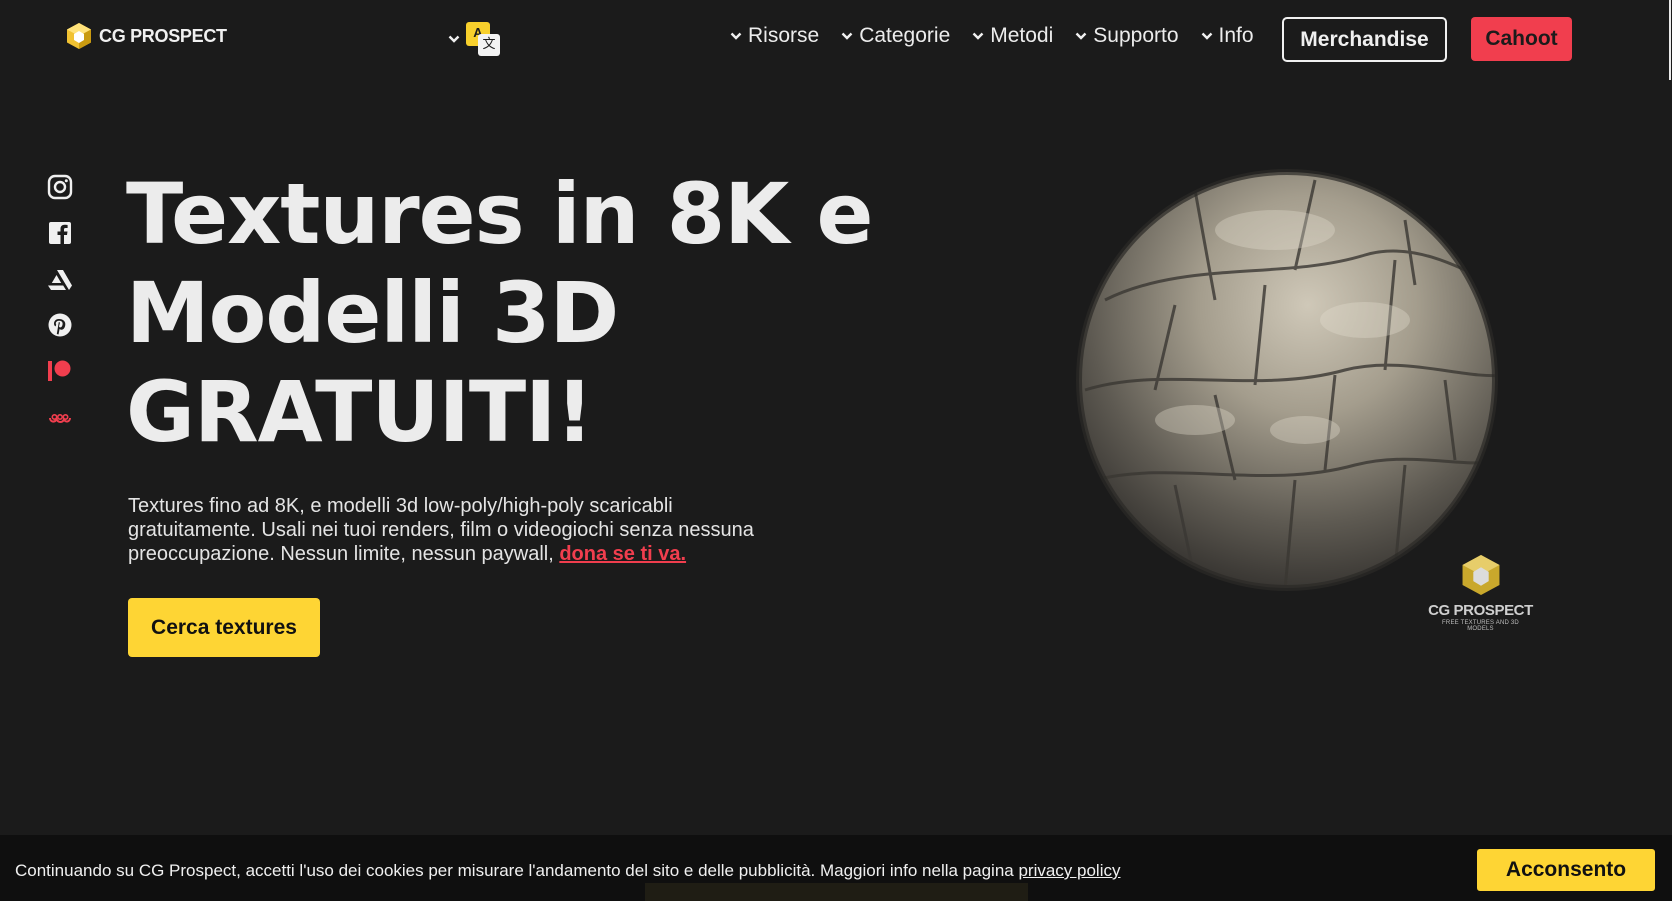 This screenshot has width=1672, height=901. I want to click on nav-label: Risorse, so click(784, 35).